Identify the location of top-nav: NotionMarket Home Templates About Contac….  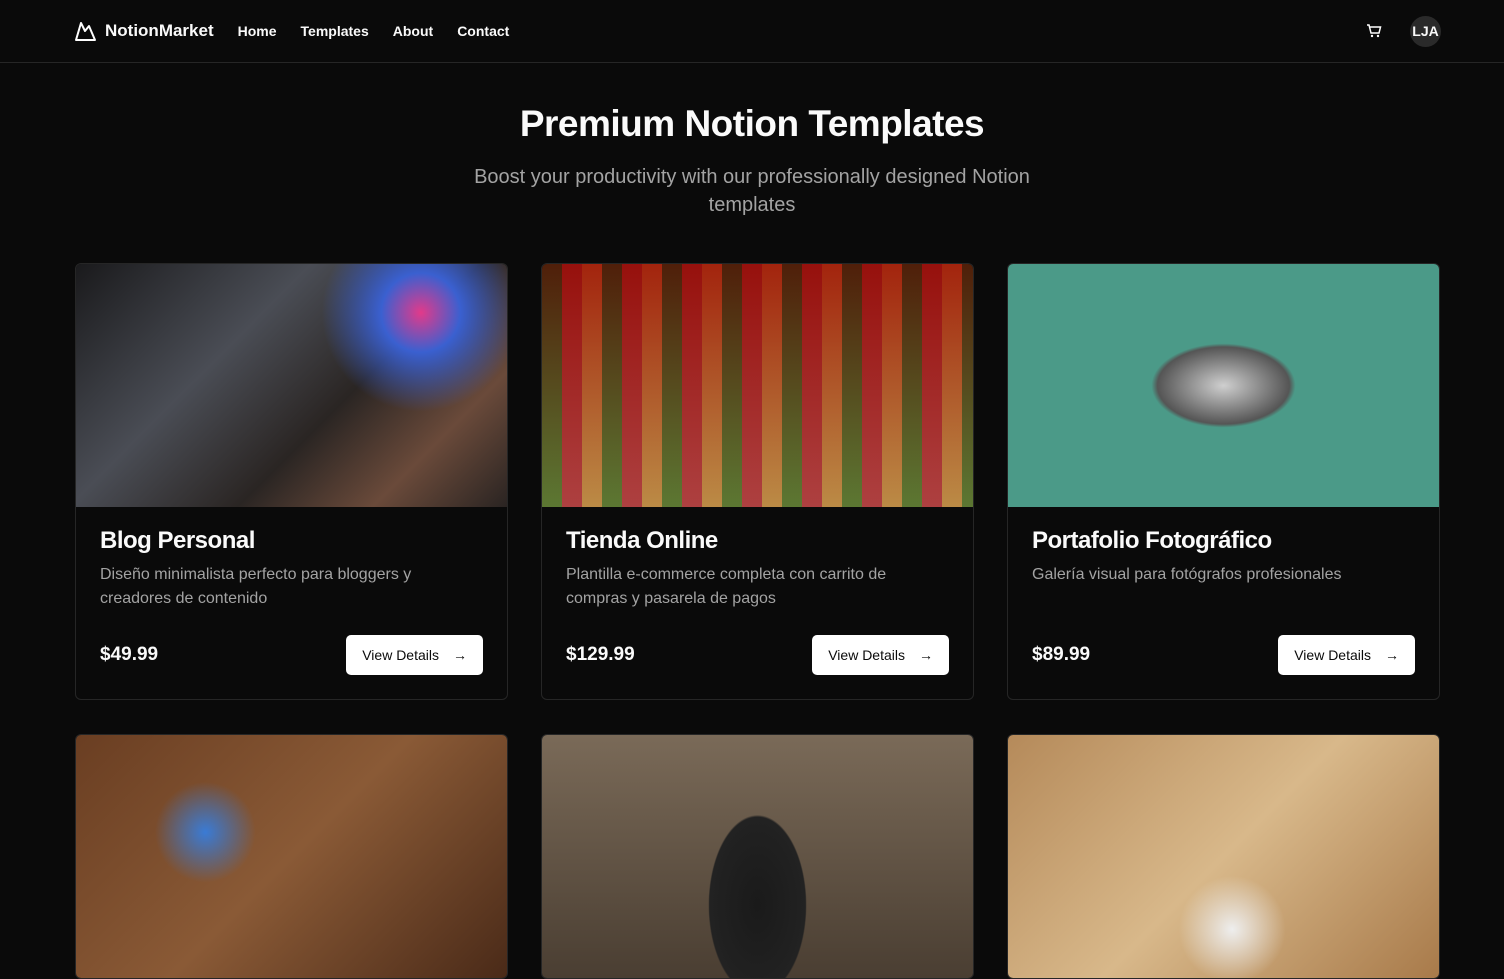
(752, 31).